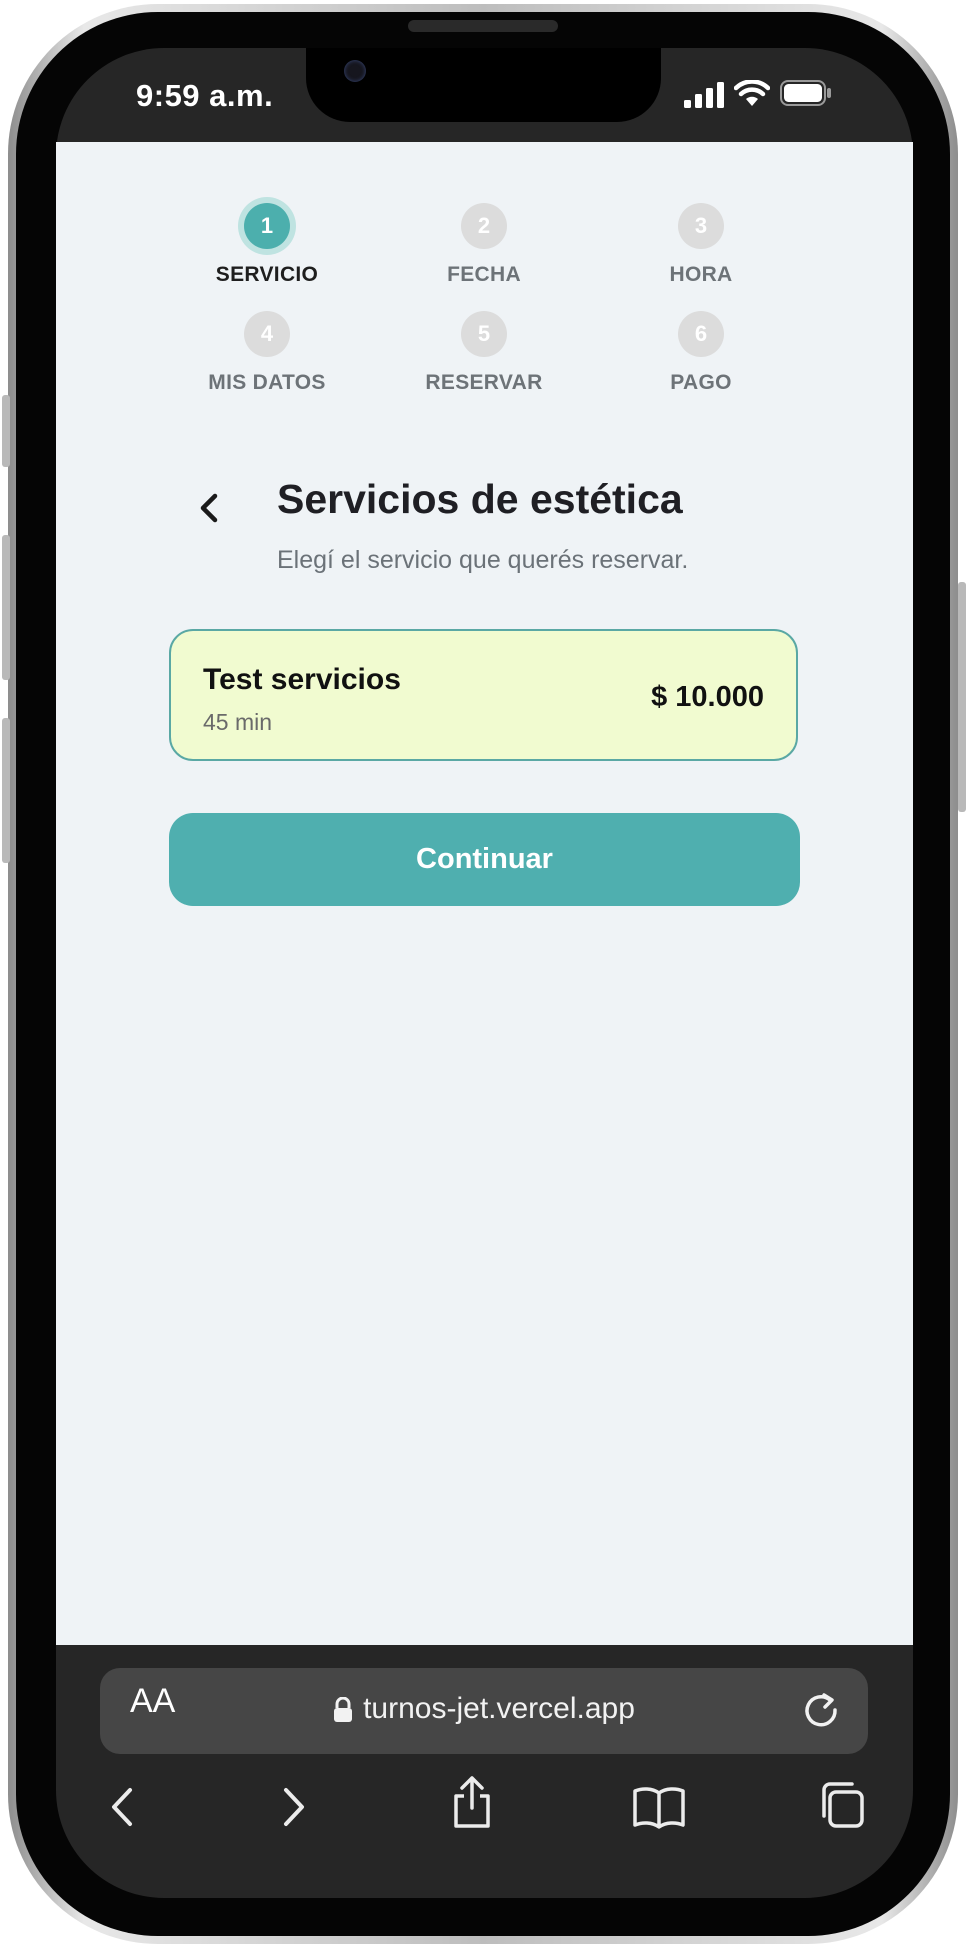  I want to click on signal-icon, so click(704, 95).